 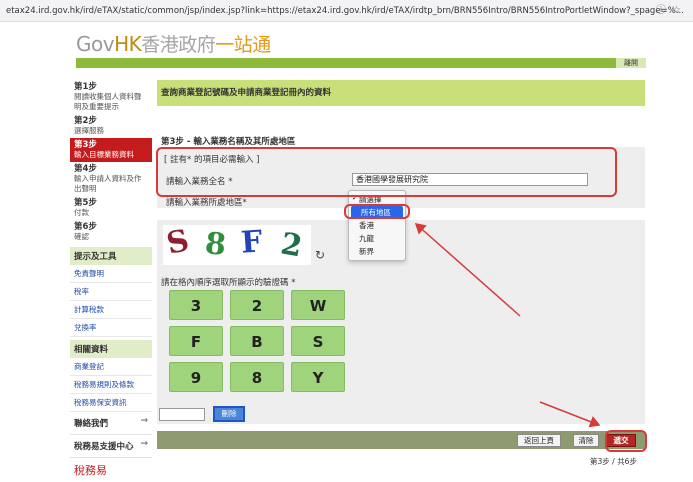 I want to click on back-button: 返回上頁, so click(x=539, y=440).